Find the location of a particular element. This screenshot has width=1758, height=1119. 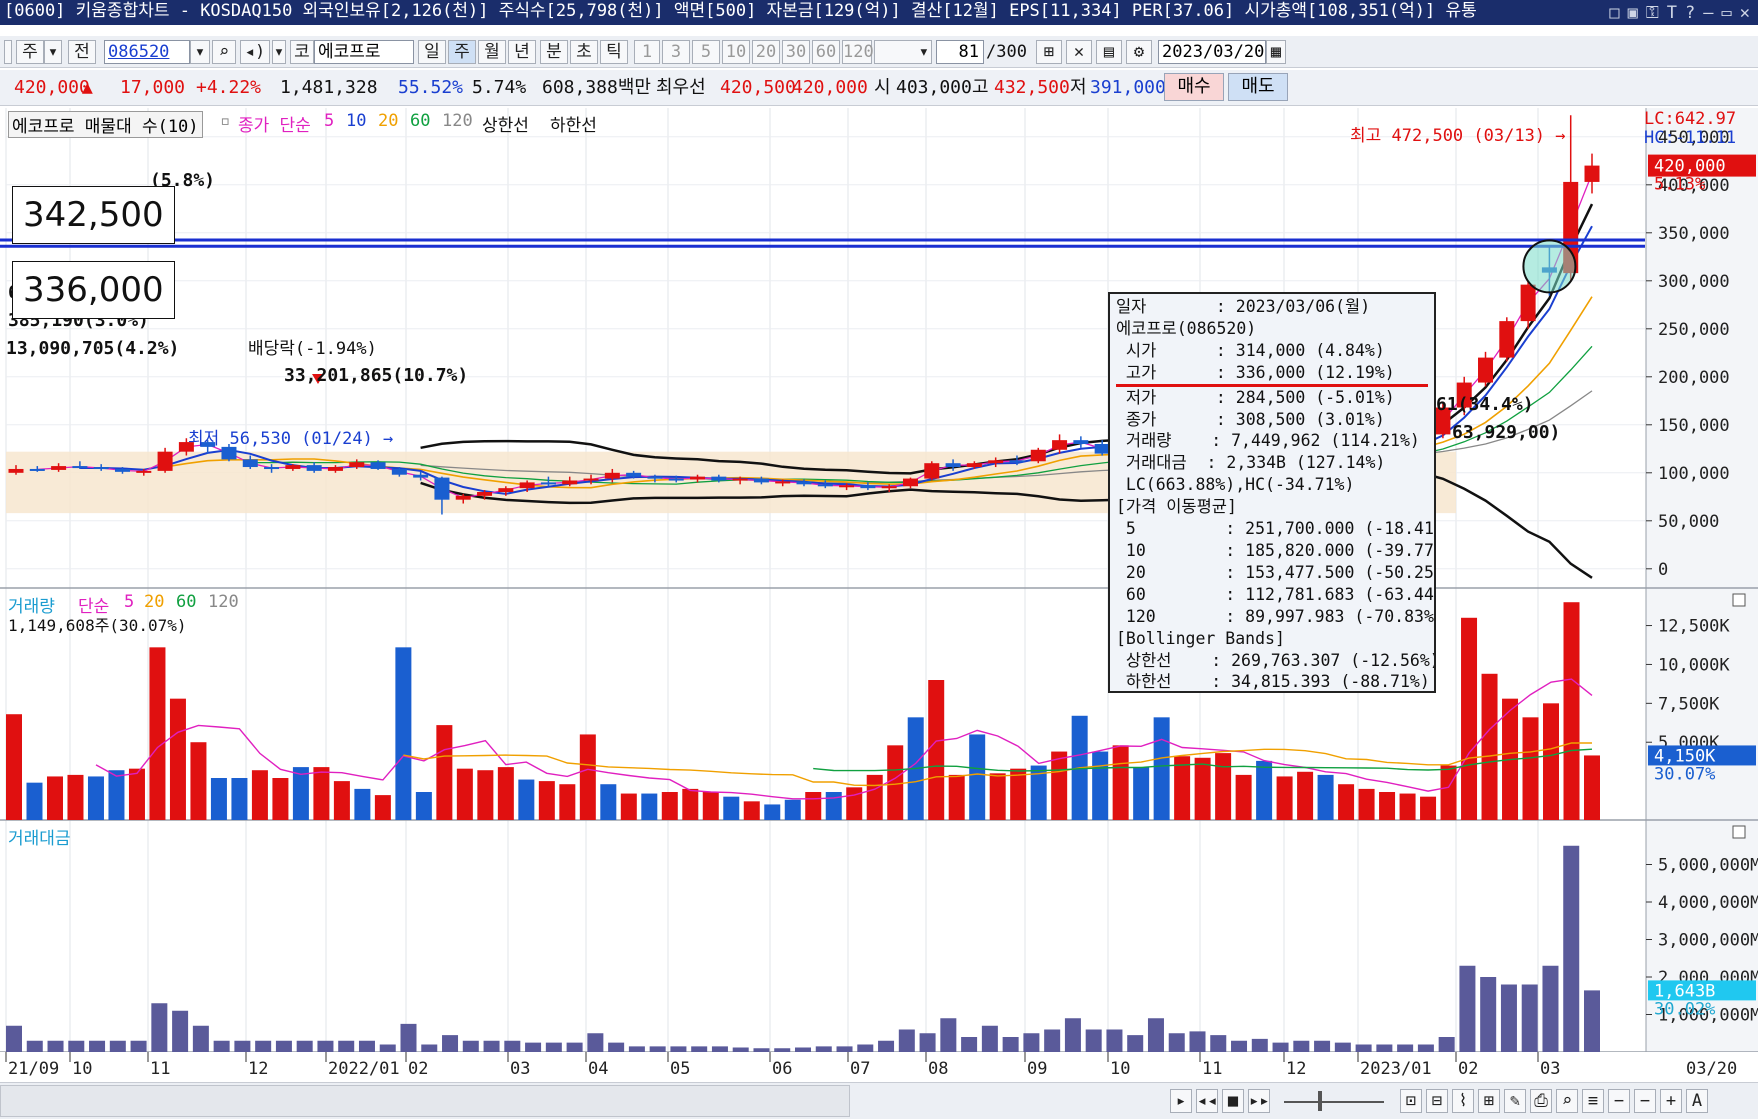

candle-type-icon: ⊞ is located at coordinates (1049, 52).